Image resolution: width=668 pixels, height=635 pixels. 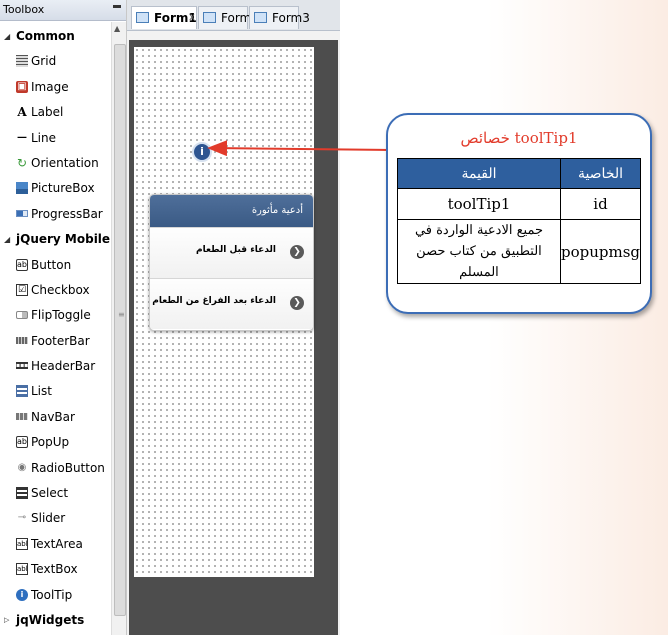 I want to click on property-cell: id, so click(x=600, y=204).